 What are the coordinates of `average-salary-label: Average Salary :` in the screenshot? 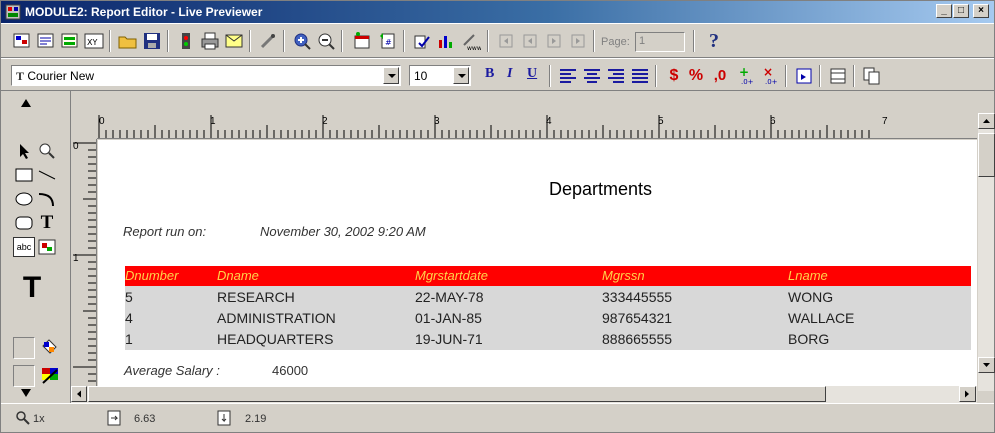 It's located at (172, 370).